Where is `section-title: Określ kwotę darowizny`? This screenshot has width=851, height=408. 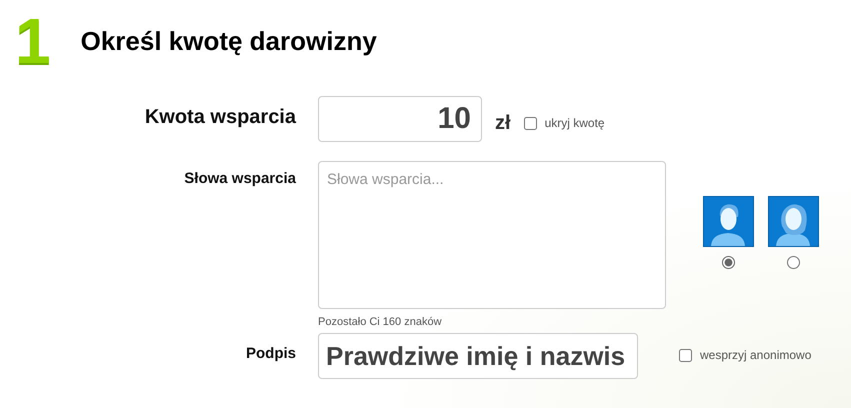
section-title: Określ kwotę darowizny is located at coordinates (228, 41).